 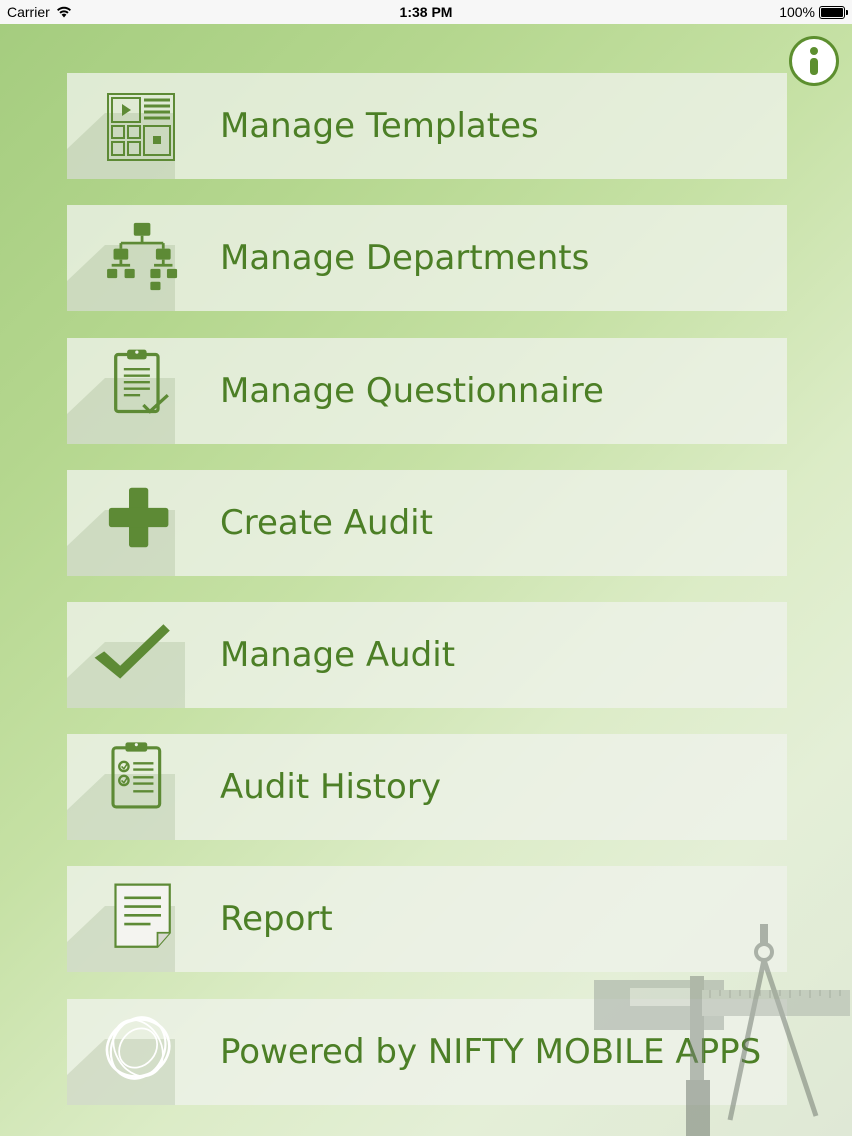 I want to click on menu-item-manage-departments: Manage Departments, so click(x=427, y=258).